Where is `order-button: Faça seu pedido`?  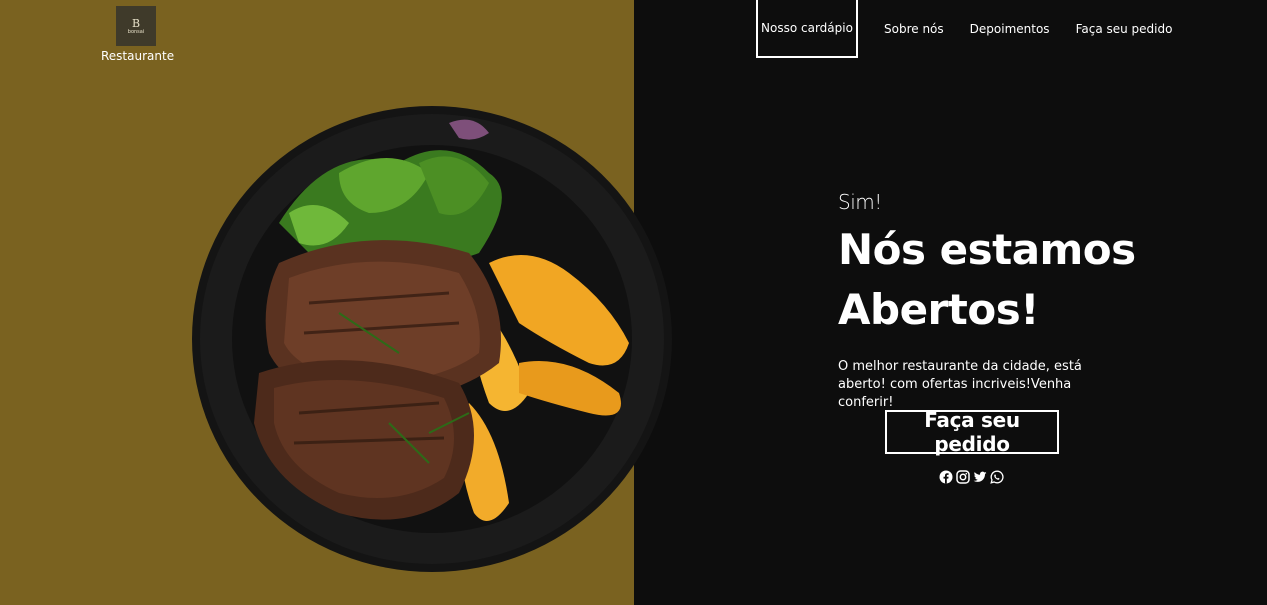
order-button: Faça seu pedido is located at coordinates (972, 432).